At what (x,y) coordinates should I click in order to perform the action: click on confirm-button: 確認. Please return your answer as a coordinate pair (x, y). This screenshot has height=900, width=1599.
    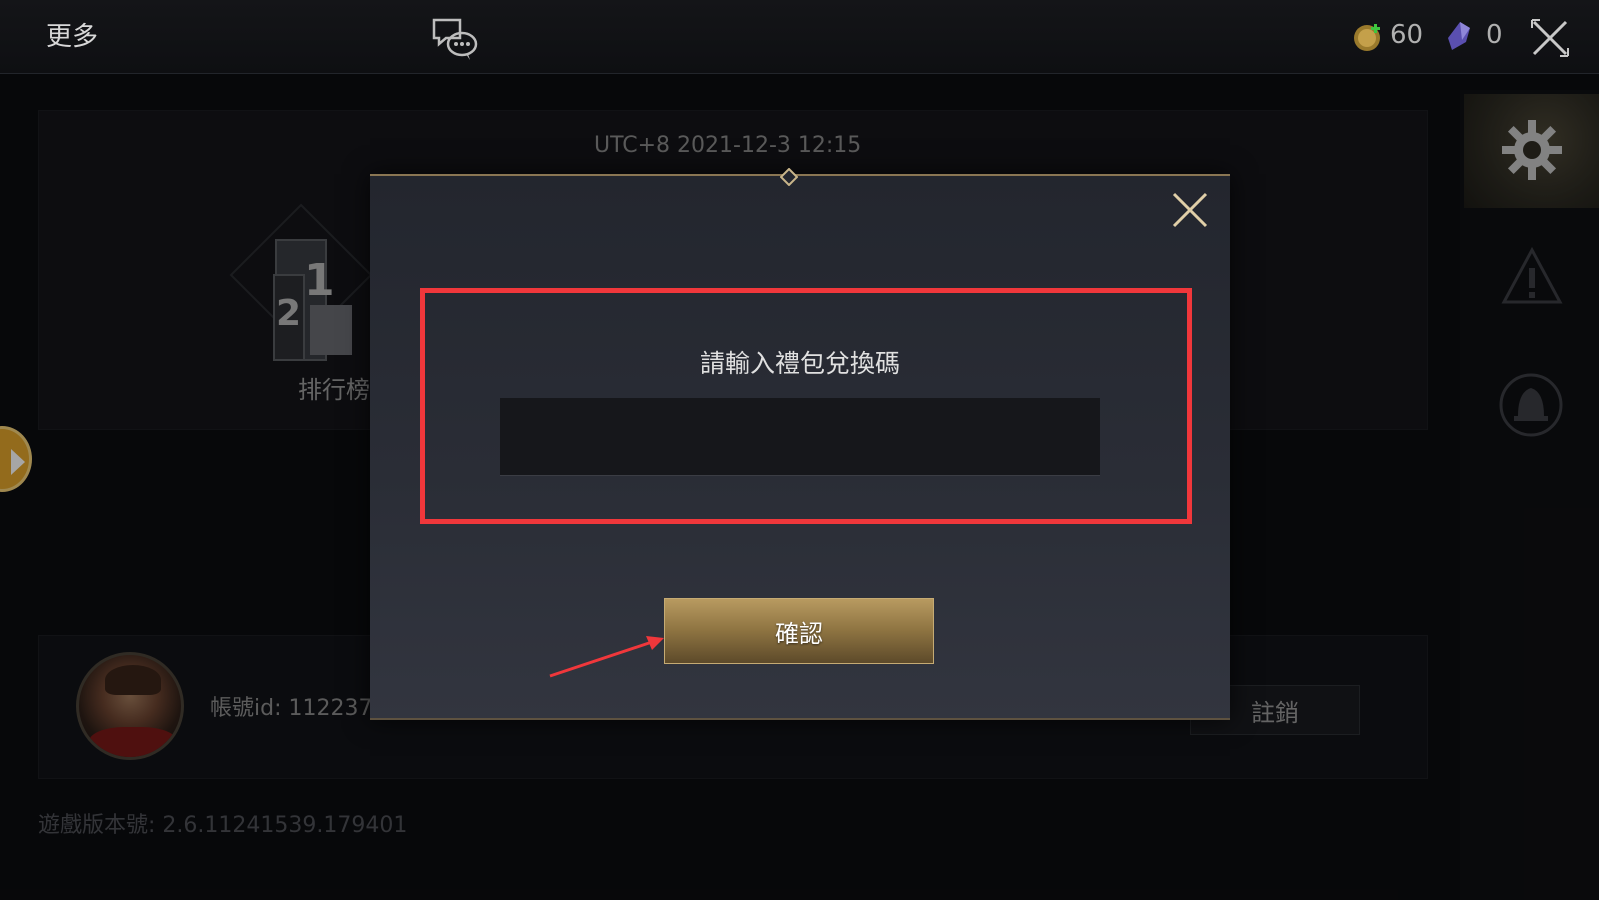
    Looking at the image, I should click on (799, 631).